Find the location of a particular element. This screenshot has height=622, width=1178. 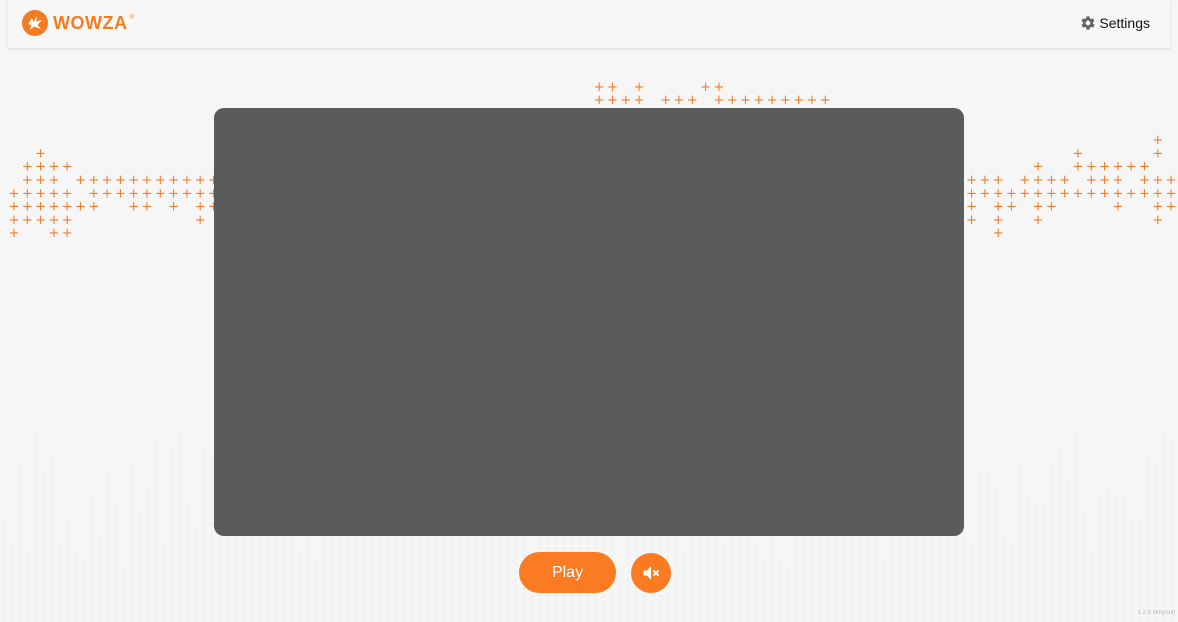

wowza-logo: WOWZA ® is located at coordinates (77, 23).